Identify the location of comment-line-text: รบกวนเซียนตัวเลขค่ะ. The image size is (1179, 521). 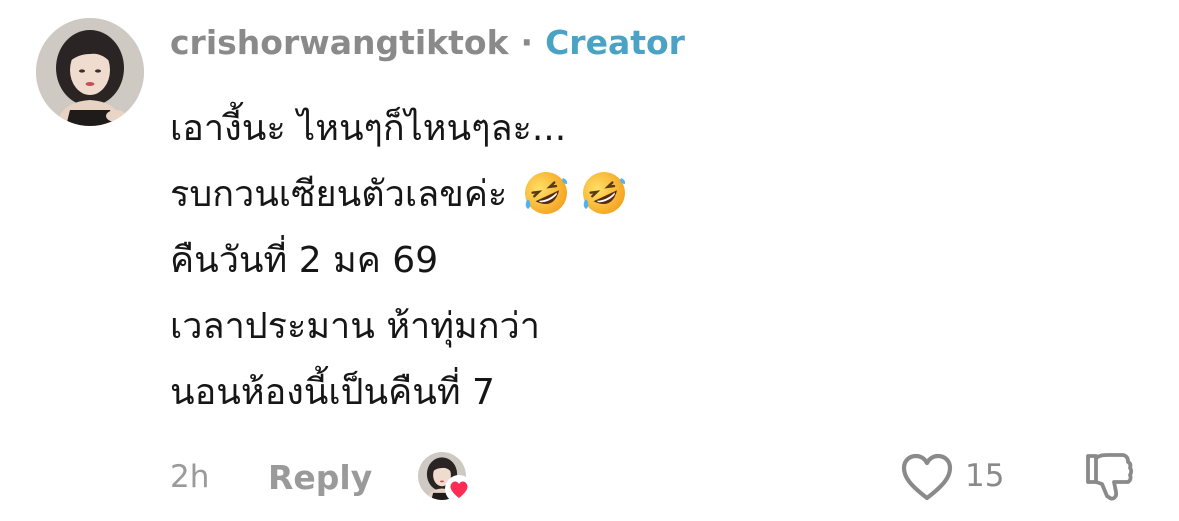
(339, 194).